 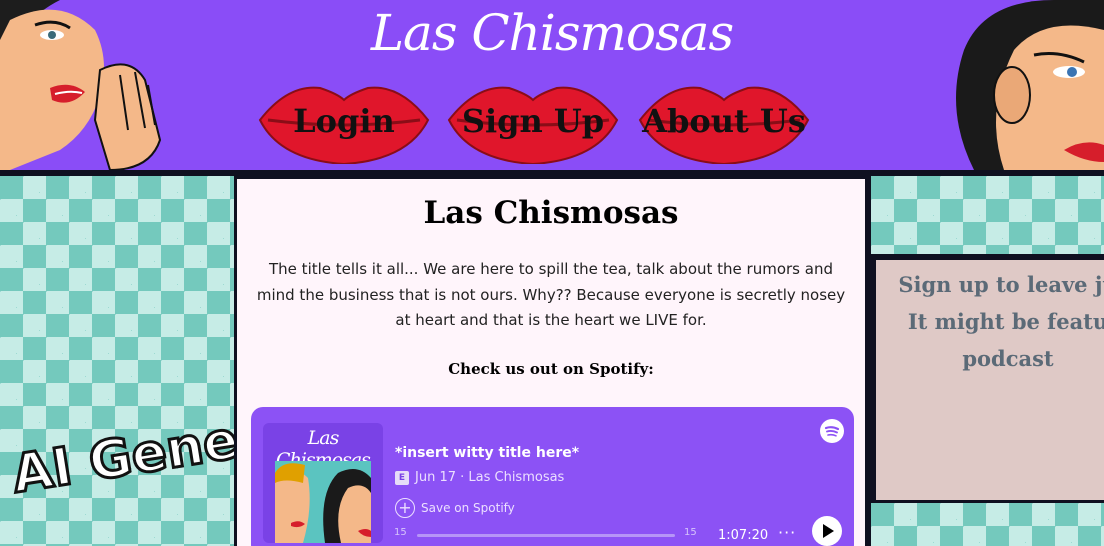 What do you see at coordinates (551, 213) in the screenshot?
I see `page-title: Las Chismosas` at bounding box center [551, 213].